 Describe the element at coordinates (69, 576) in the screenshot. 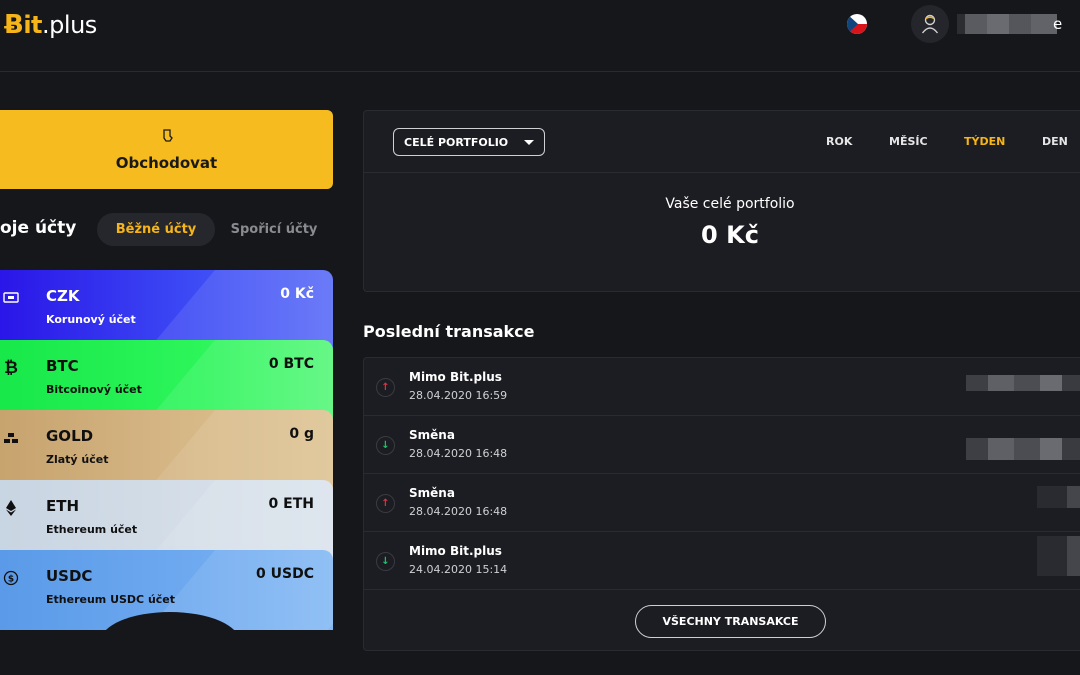

I see `account-code: USDC` at that location.